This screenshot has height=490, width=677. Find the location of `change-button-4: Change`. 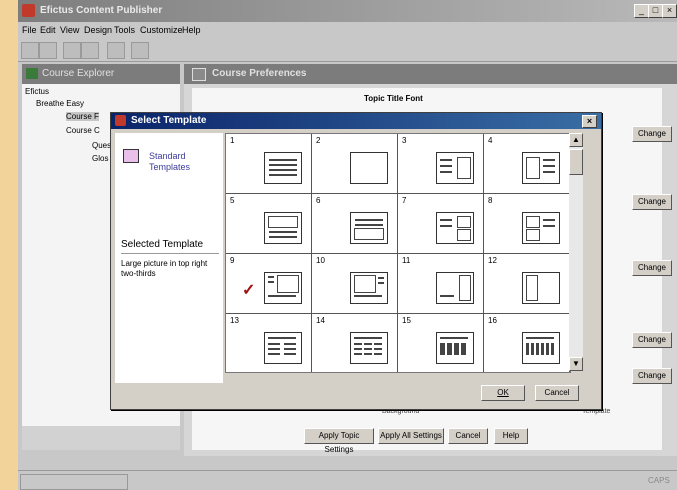

change-button-4: Change is located at coordinates (652, 340).